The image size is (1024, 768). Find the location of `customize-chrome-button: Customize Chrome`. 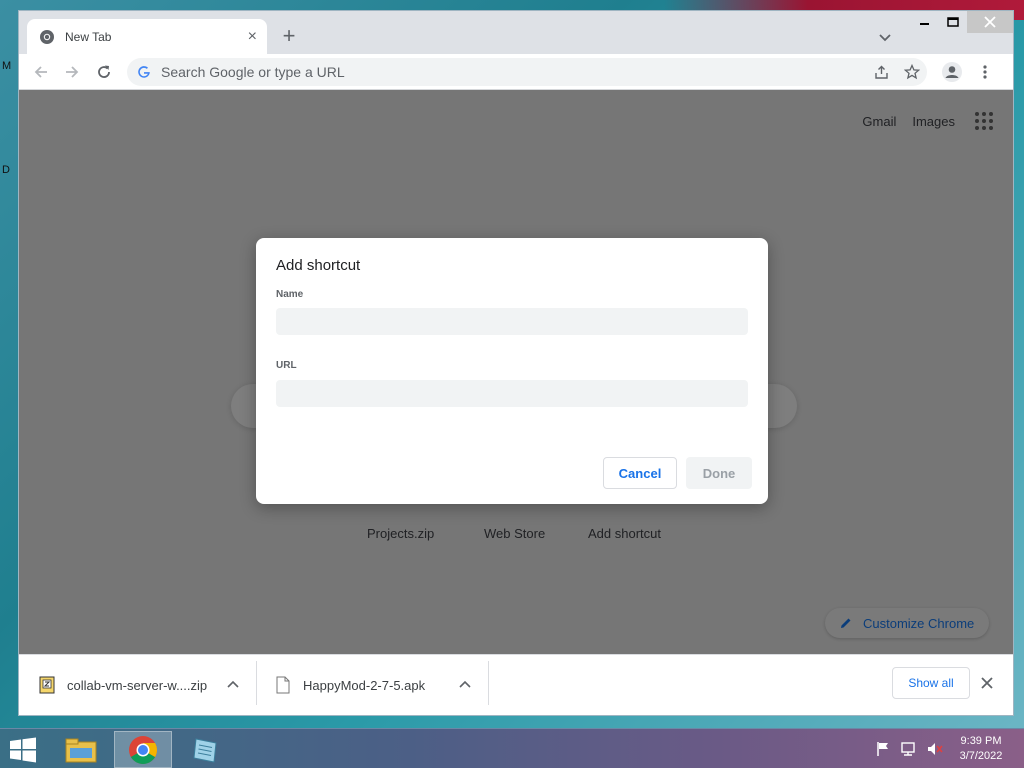

customize-chrome-button: Customize Chrome is located at coordinates (907, 623).